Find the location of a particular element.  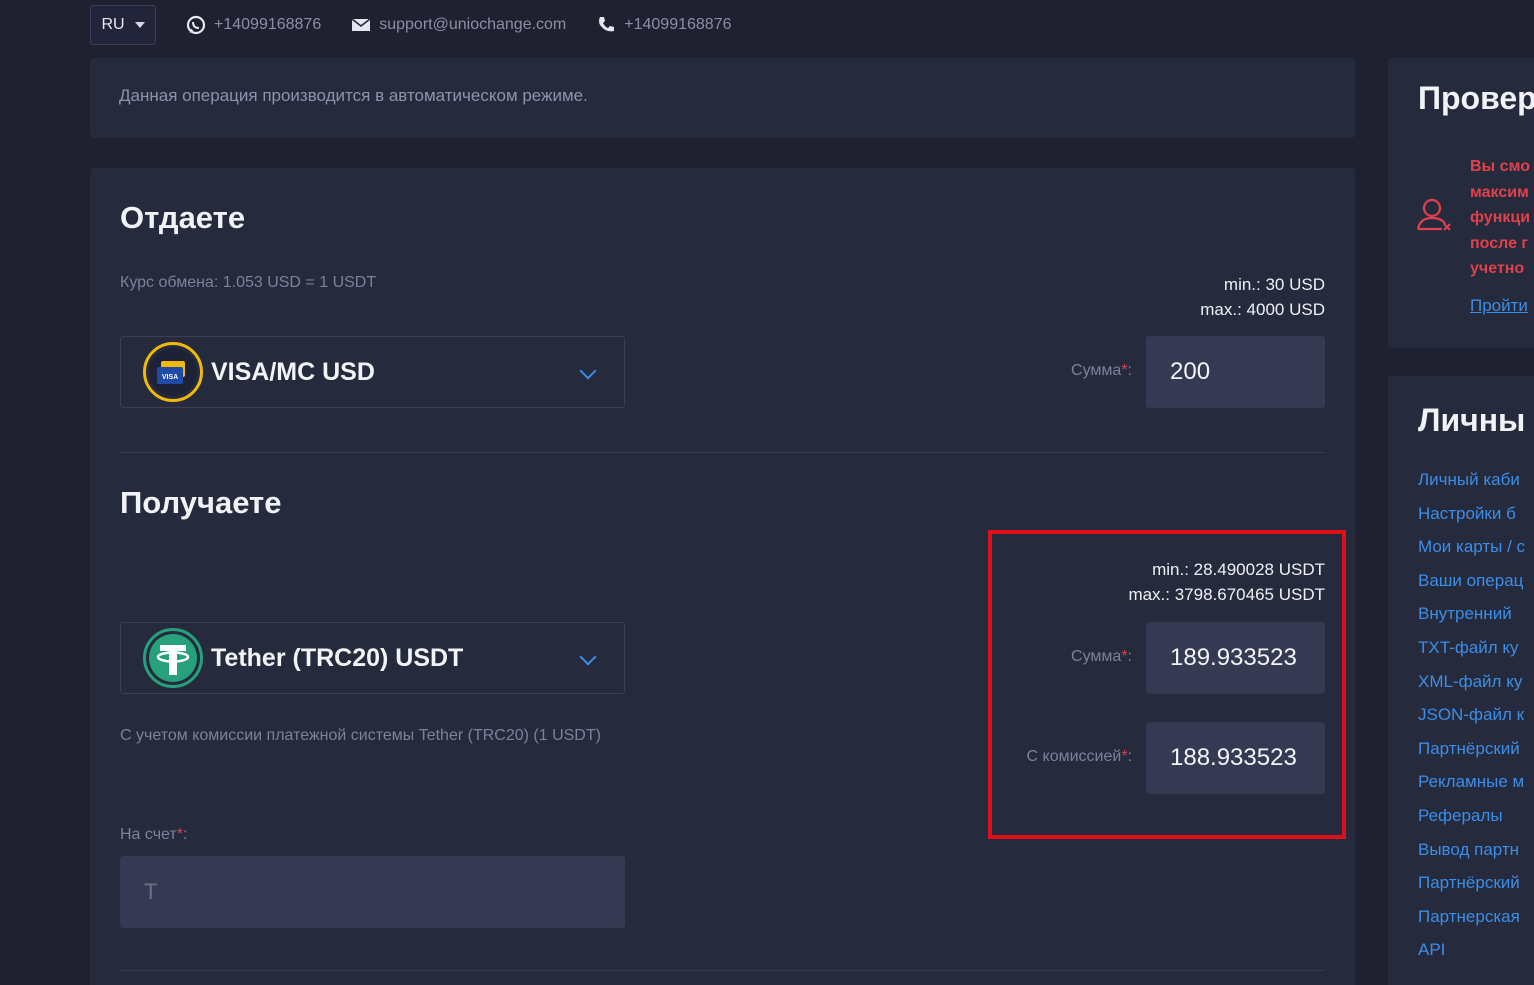

get-amount-input: 189.933523 is located at coordinates (1235, 658).